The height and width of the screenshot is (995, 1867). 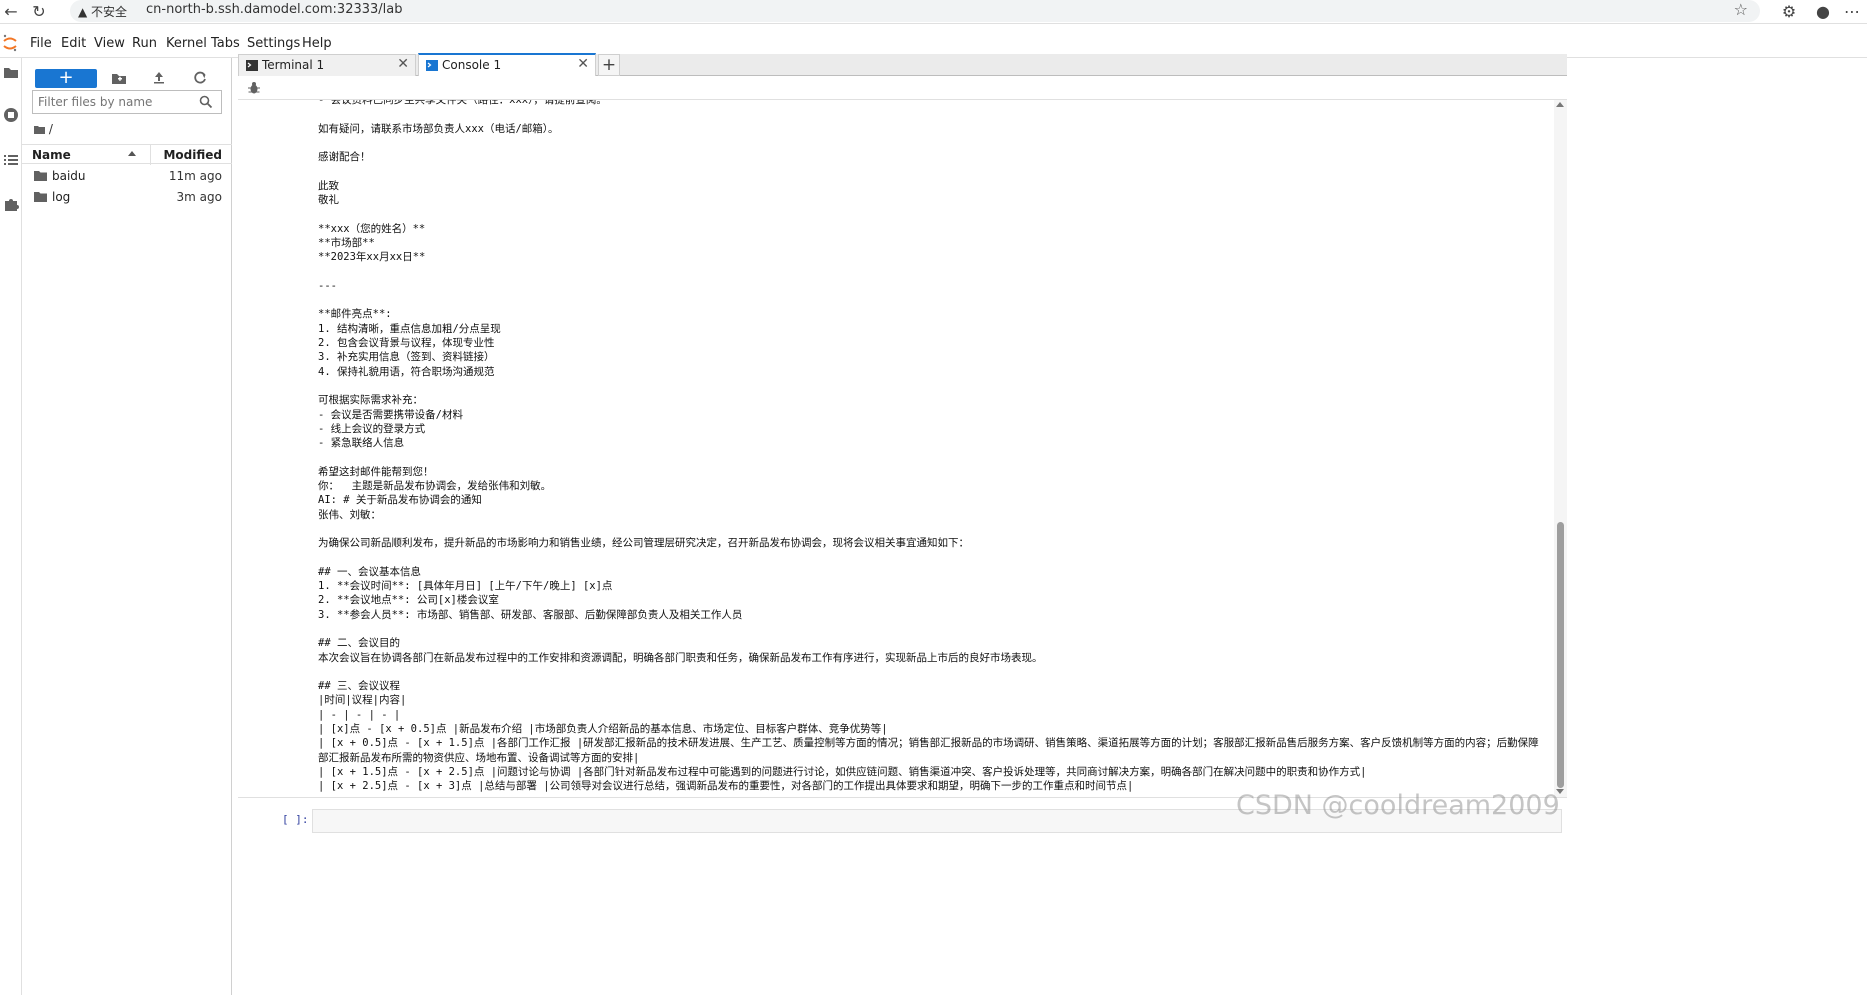 What do you see at coordinates (113, 102) in the screenshot?
I see `filter-files-input` at bounding box center [113, 102].